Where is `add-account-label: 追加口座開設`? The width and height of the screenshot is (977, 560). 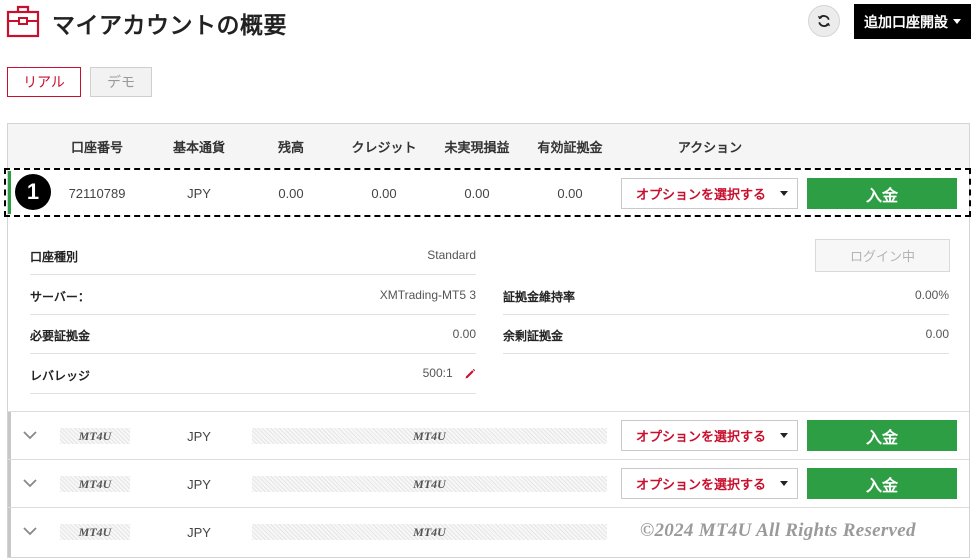
add-account-label: 追加口座開設 is located at coordinates (906, 21).